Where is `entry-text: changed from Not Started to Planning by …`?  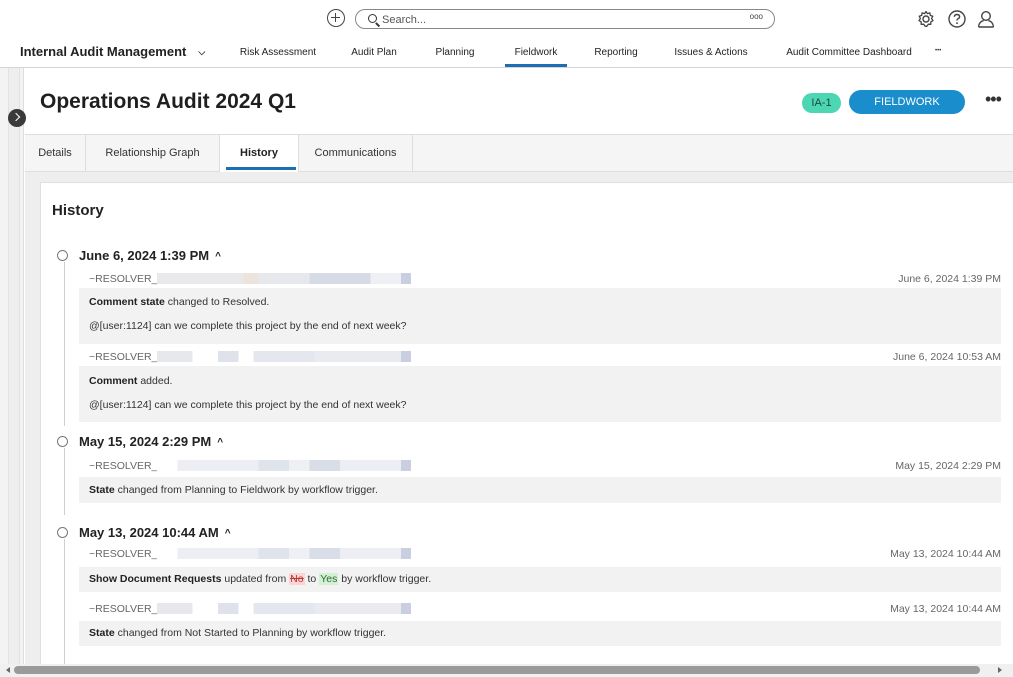 entry-text: changed from Not Started to Planning by … is located at coordinates (250, 633).